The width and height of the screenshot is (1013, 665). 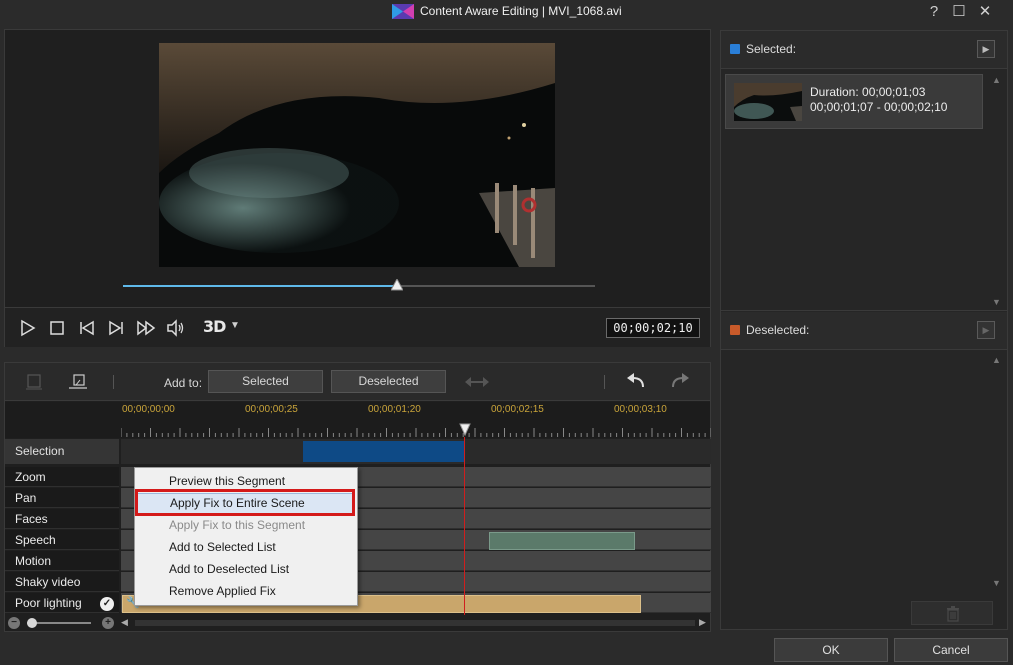 What do you see at coordinates (879, 107) in the screenshot?
I see `clip-range: 00;00;01;07 - 00;00;02;10` at bounding box center [879, 107].